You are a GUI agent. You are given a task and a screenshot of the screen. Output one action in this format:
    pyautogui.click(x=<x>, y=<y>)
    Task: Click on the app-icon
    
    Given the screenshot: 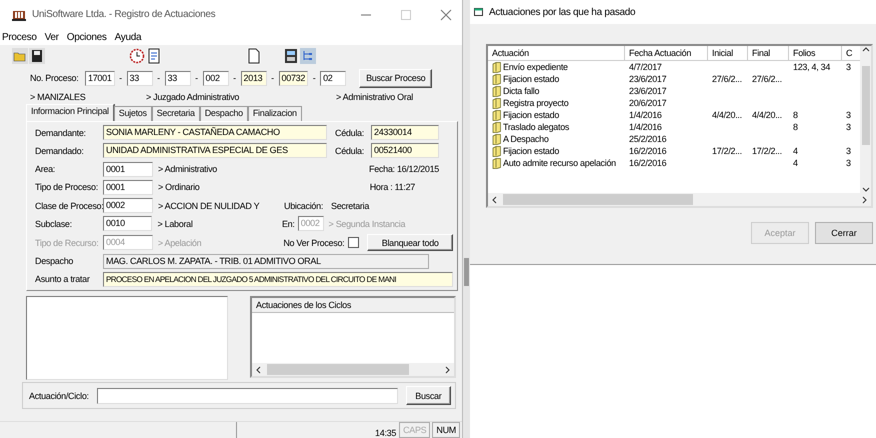 What is the action you would take?
    pyautogui.click(x=19, y=14)
    